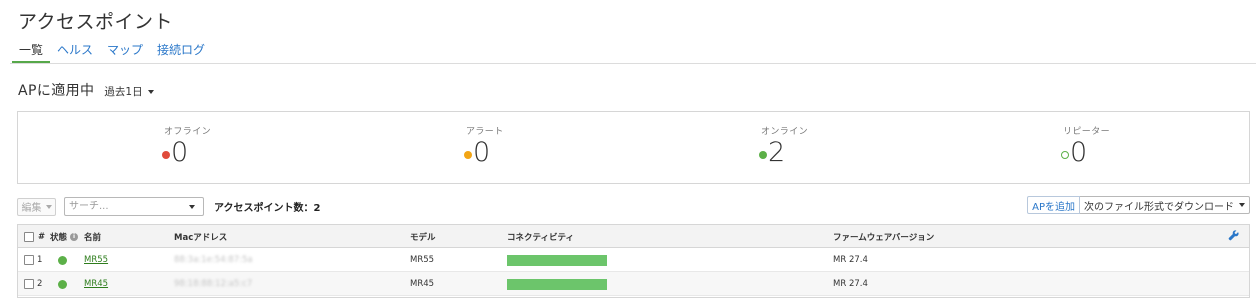 The width and height of the screenshot is (1256, 304). What do you see at coordinates (188, 132) in the screenshot?
I see `stat-offline-label: オフライン` at bounding box center [188, 132].